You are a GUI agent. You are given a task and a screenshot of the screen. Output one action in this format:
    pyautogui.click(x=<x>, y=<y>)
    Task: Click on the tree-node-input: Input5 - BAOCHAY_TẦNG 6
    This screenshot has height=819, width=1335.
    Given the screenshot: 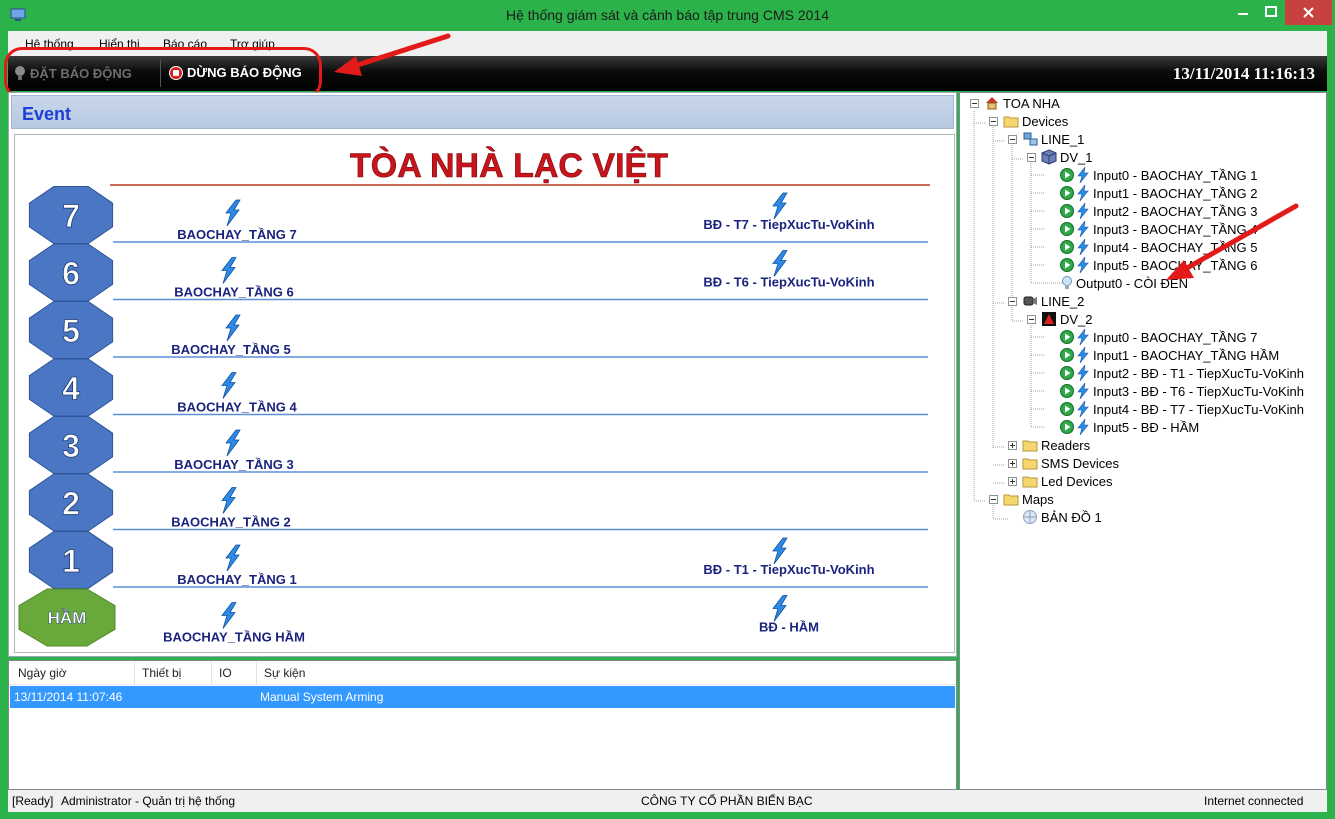 What is the action you would take?
    pyautogui.click(x=1159, y=265)
    